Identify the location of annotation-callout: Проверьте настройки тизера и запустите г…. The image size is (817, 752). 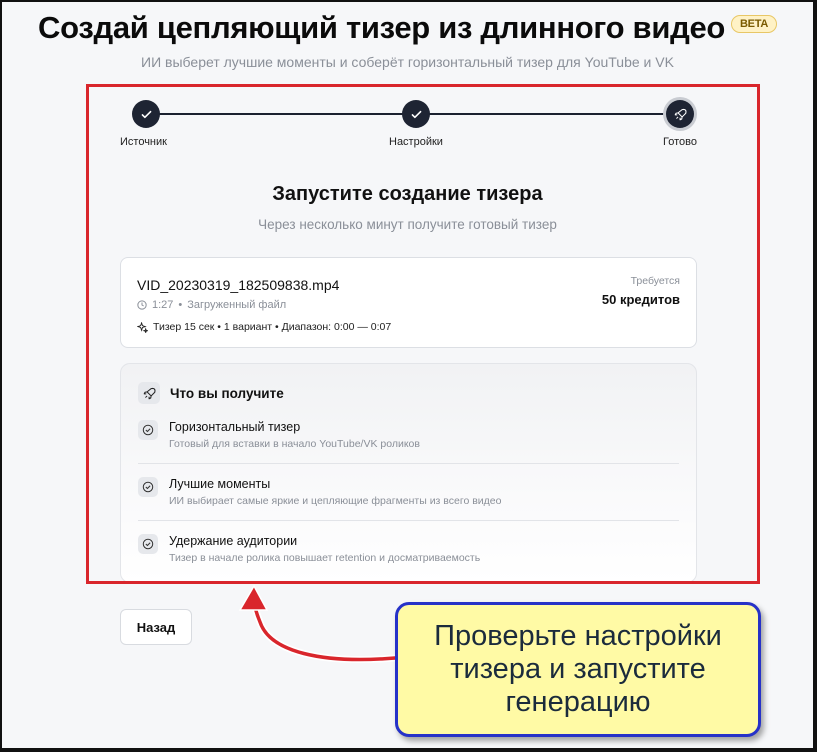
(578, 669).